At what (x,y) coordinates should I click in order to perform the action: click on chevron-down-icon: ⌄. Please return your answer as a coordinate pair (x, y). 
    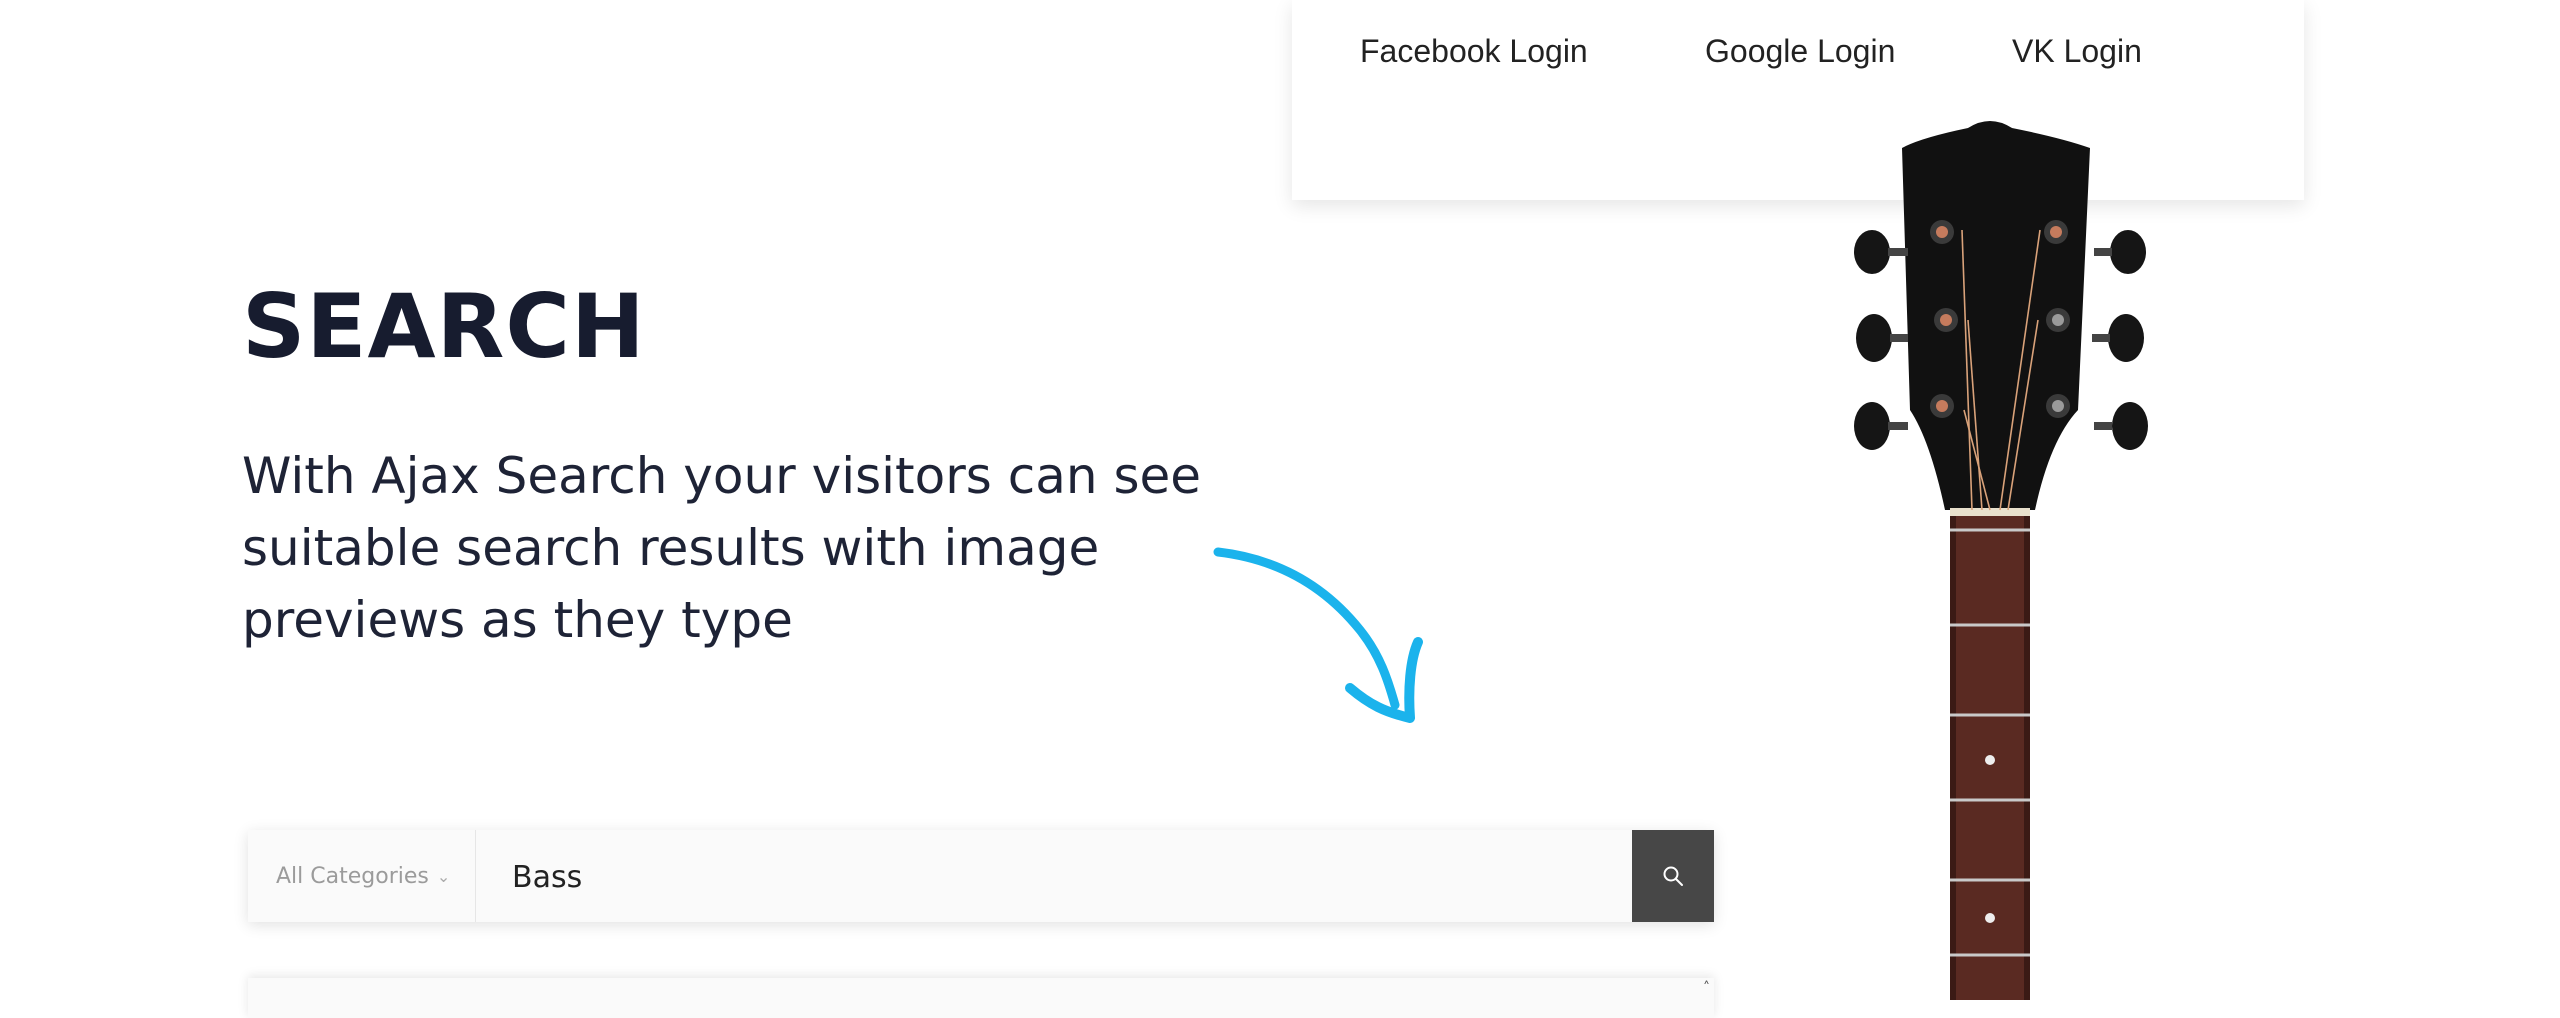
    Looking at the image, I should click on (443, 876).